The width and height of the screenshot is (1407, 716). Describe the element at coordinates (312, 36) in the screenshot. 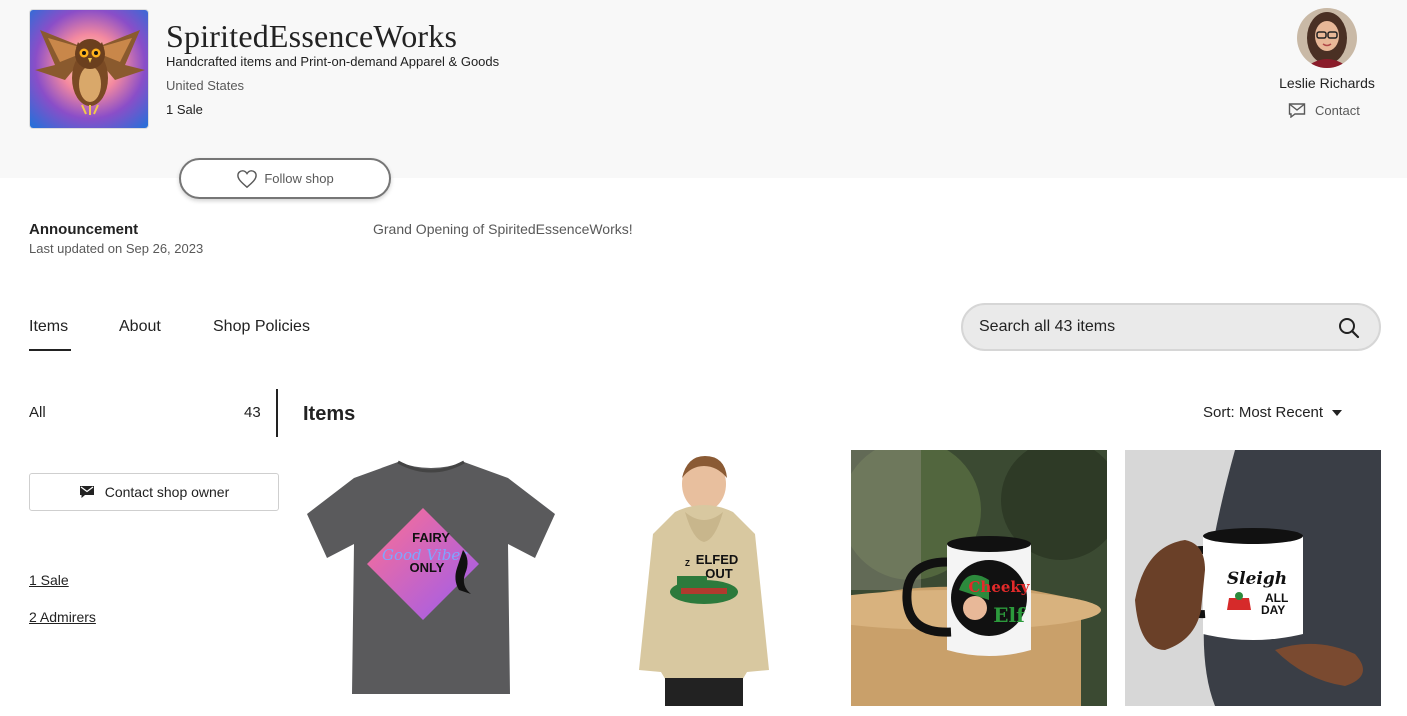

I see `shop-name: SpiritedEssenceWorks` at that location.